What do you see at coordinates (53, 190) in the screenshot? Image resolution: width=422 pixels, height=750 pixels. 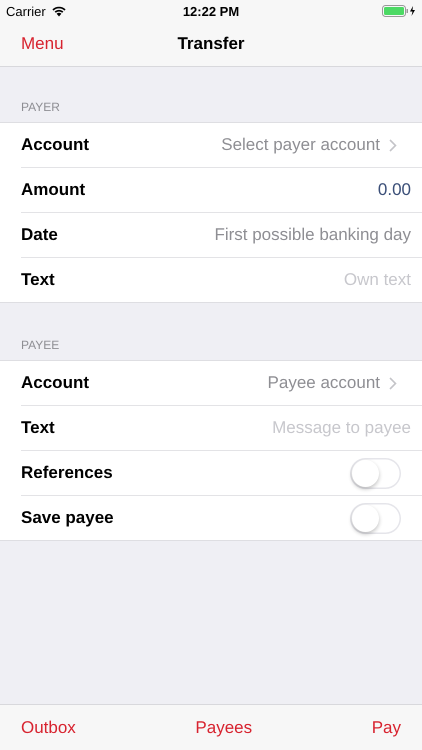 I see `row-label: Amount` at bounding box center [53, 190].